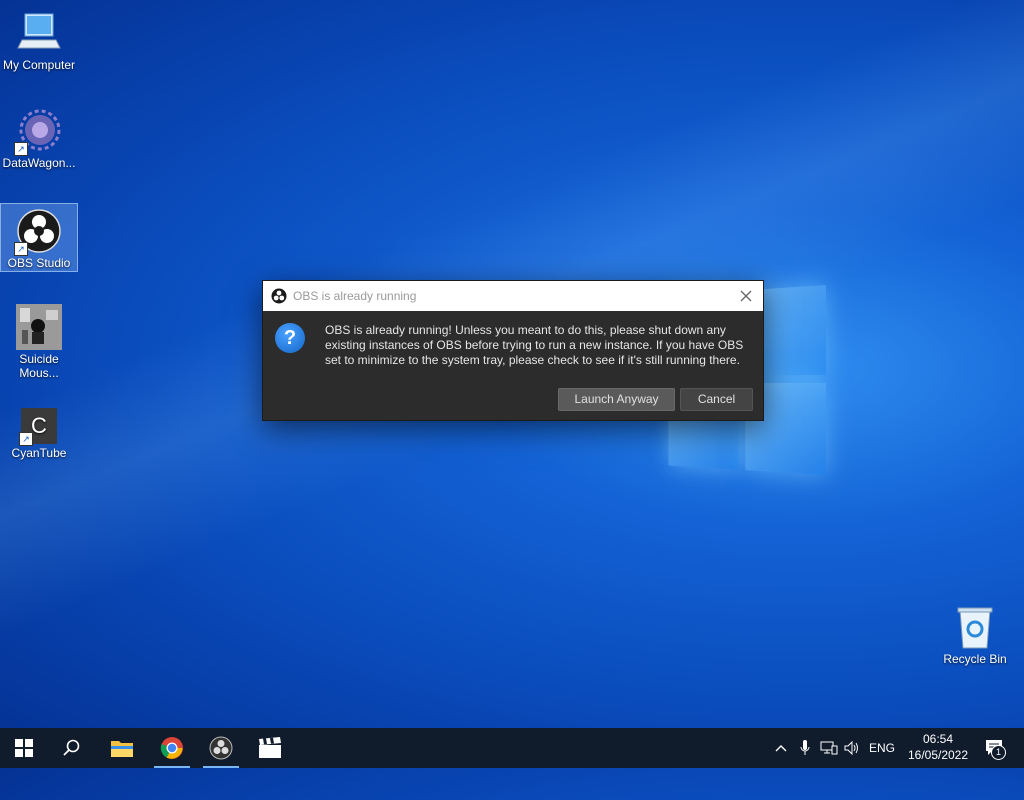 Image resolution: width=1024 pixels, height=800 pixels. Describe the element at coordinates (938, 747) in the screenshot. I see `clock: 06:54 16/05/2022` at that location.